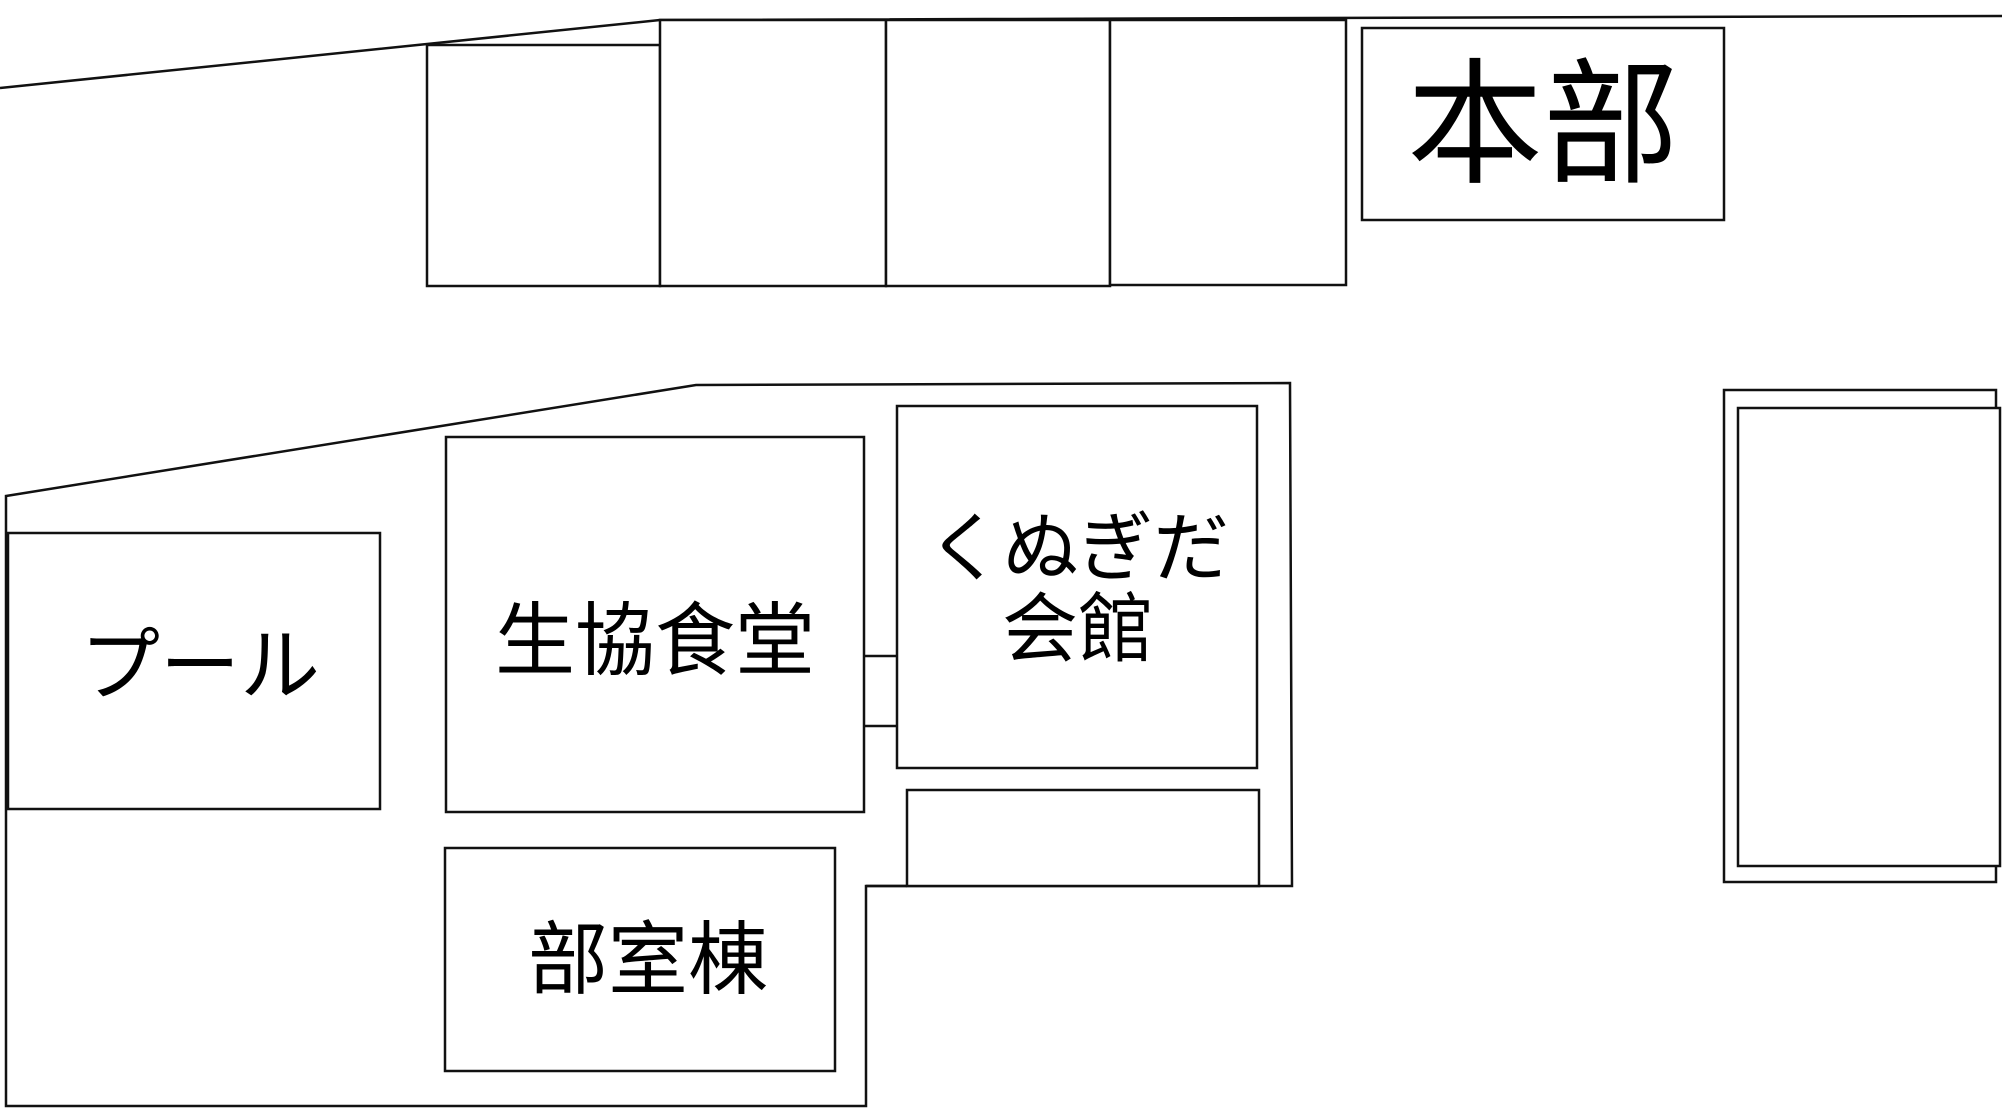 The height and width of the screenshot is (1108, 2002). I want to click on building-pool: プール, so click(194, 671).